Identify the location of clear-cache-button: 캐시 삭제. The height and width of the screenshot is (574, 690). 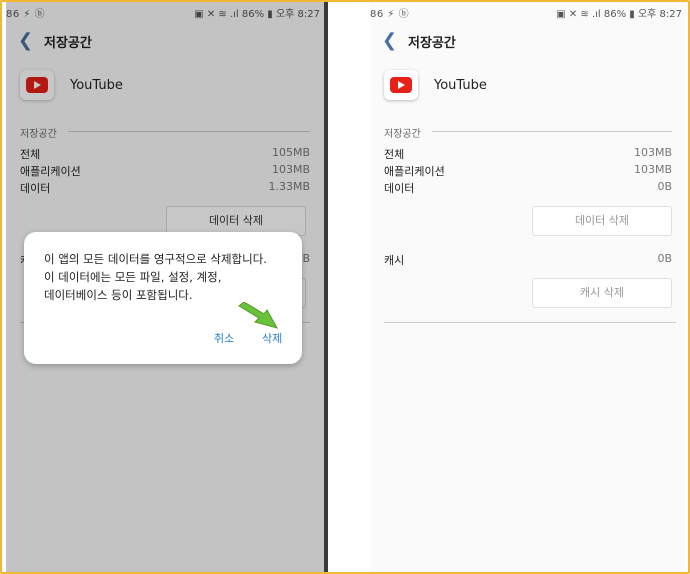
(602, 293).